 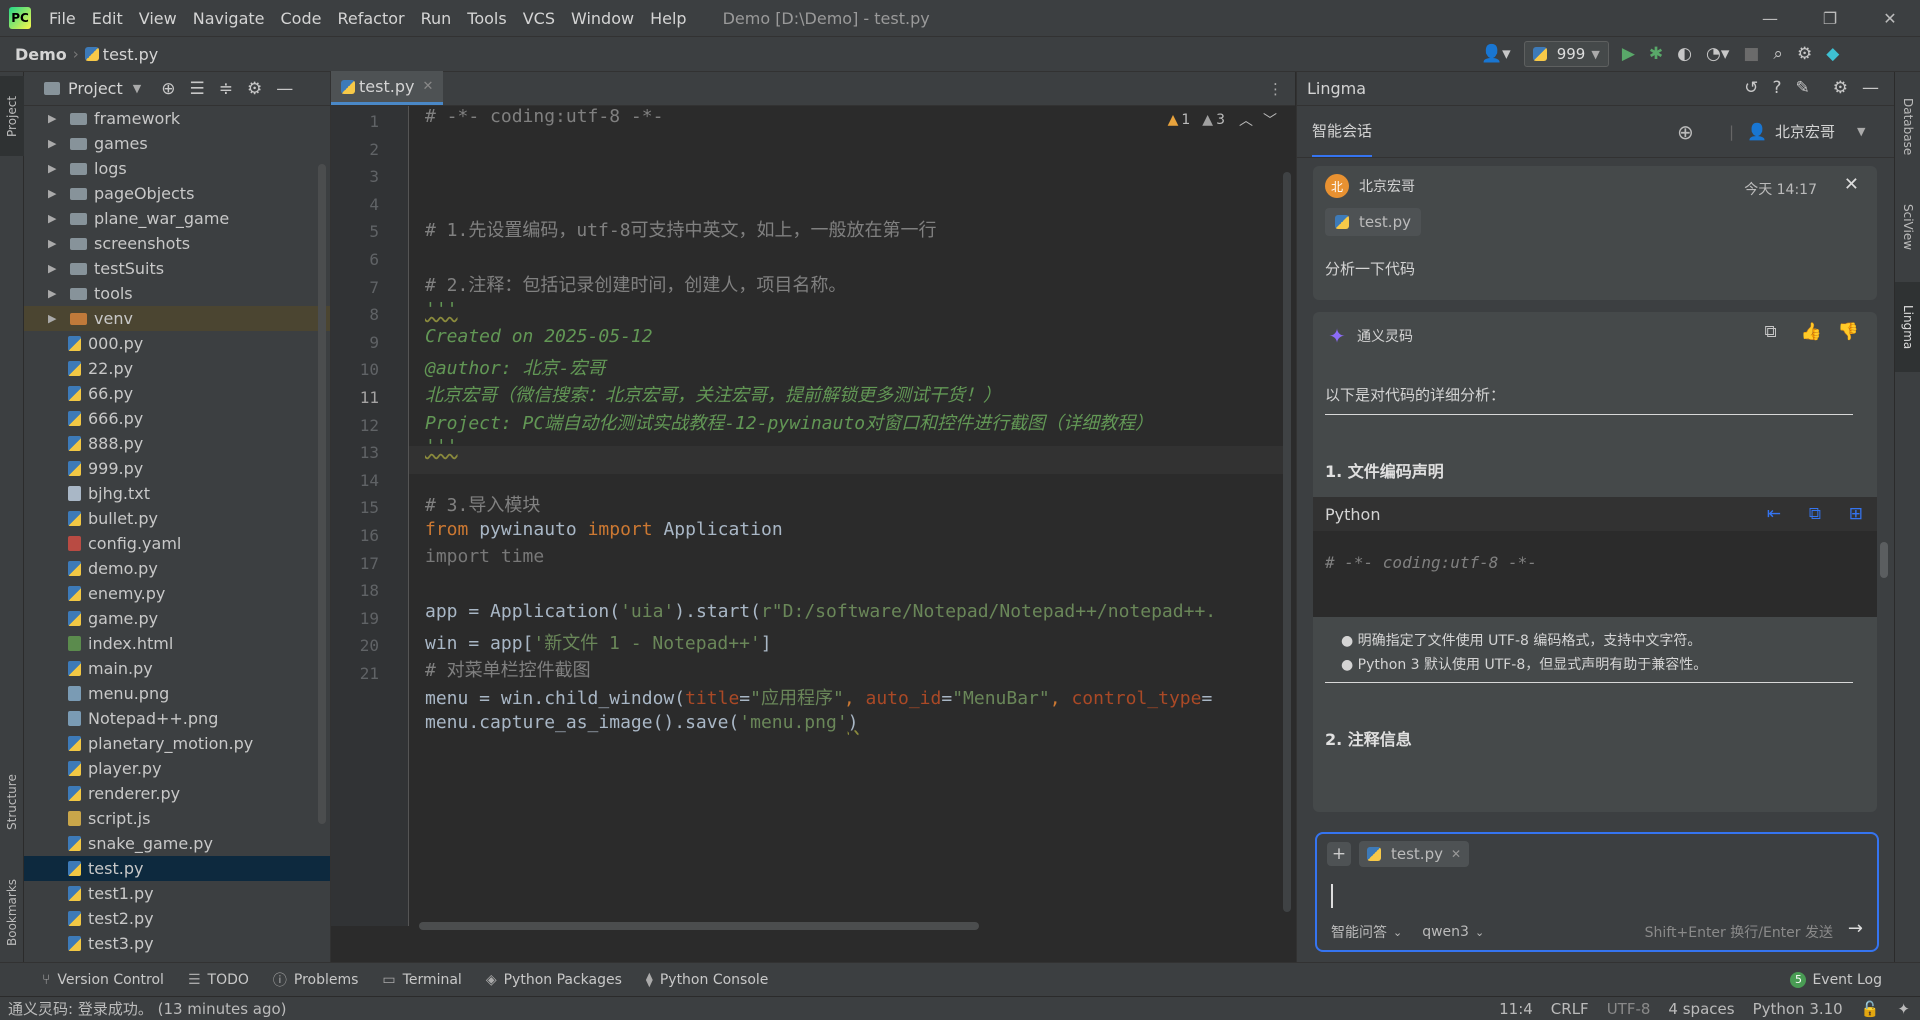 What do you see at coordinates (1884, 560) in the screenshot?
I see `chat-scrollbar` at bounding box center [1884, 560].